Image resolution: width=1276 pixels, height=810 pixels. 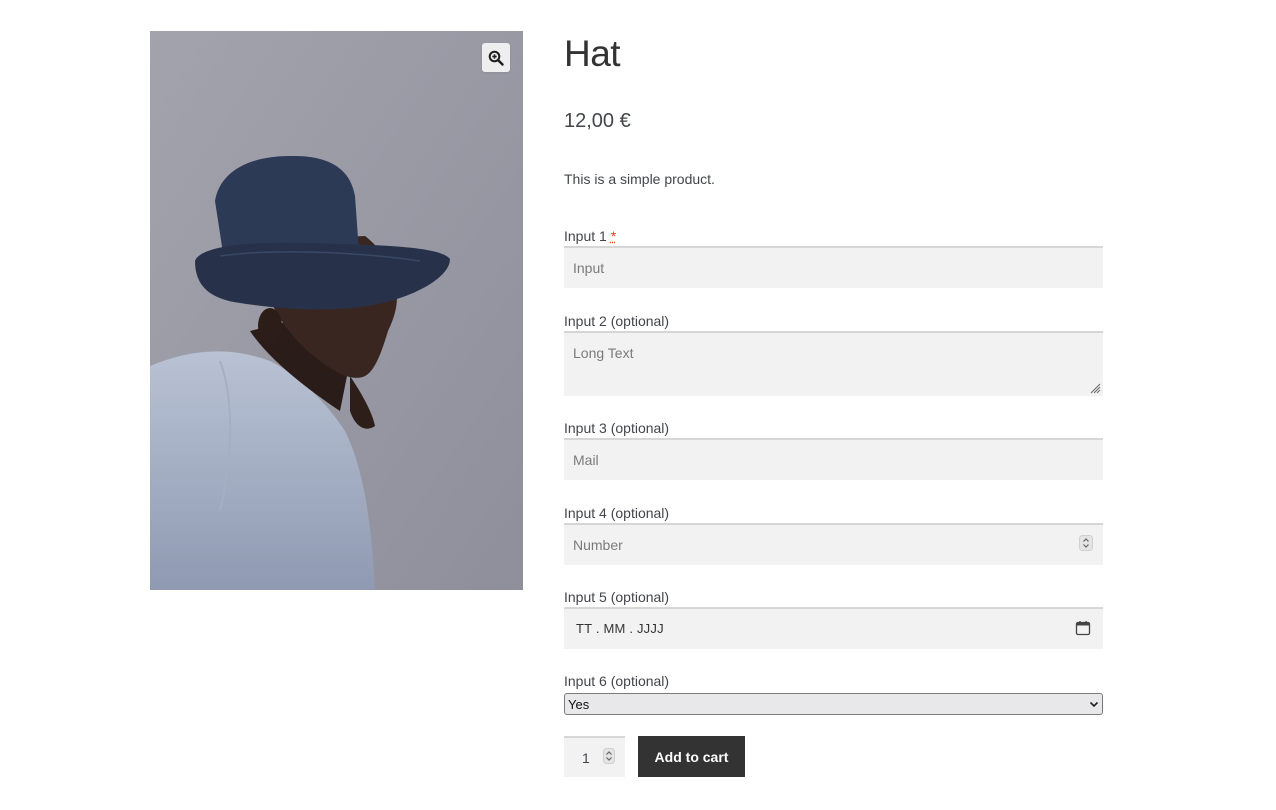 What do you see at coordinates (617, 428) in the screenshot?
I see `input-3-label: Input 3 (optional)` at bounding box center [617, 428].